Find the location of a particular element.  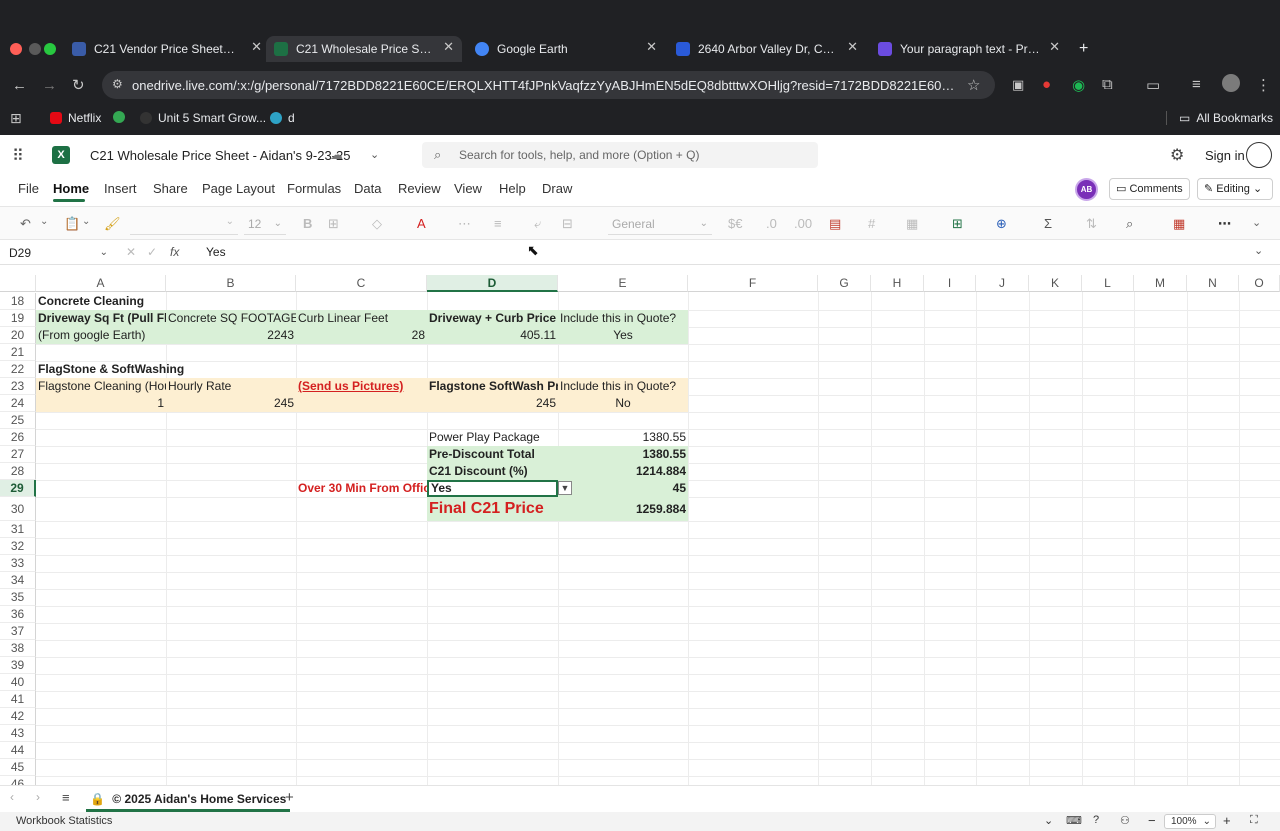

row-header: 26 is located at coordinates (18, 437).